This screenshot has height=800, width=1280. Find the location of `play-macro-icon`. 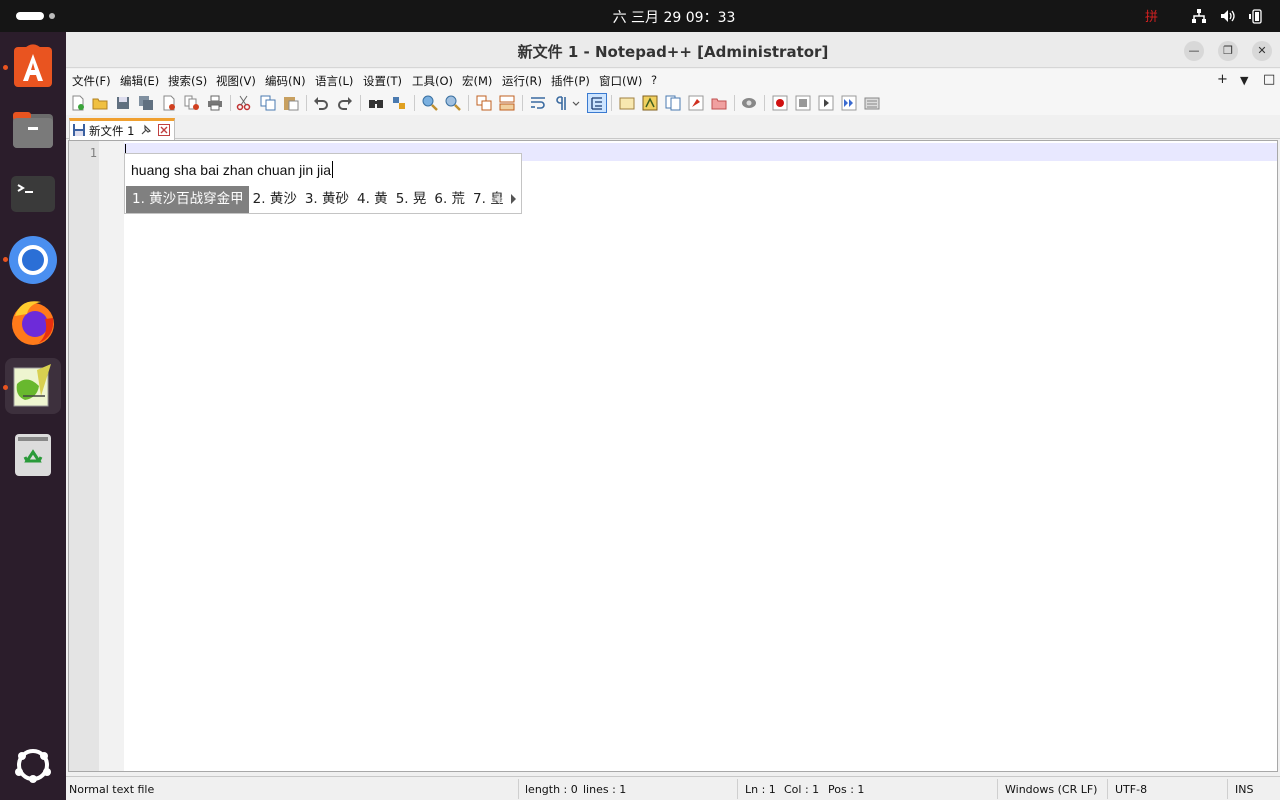

play-macro-icon is located at coordinates (826, 103).